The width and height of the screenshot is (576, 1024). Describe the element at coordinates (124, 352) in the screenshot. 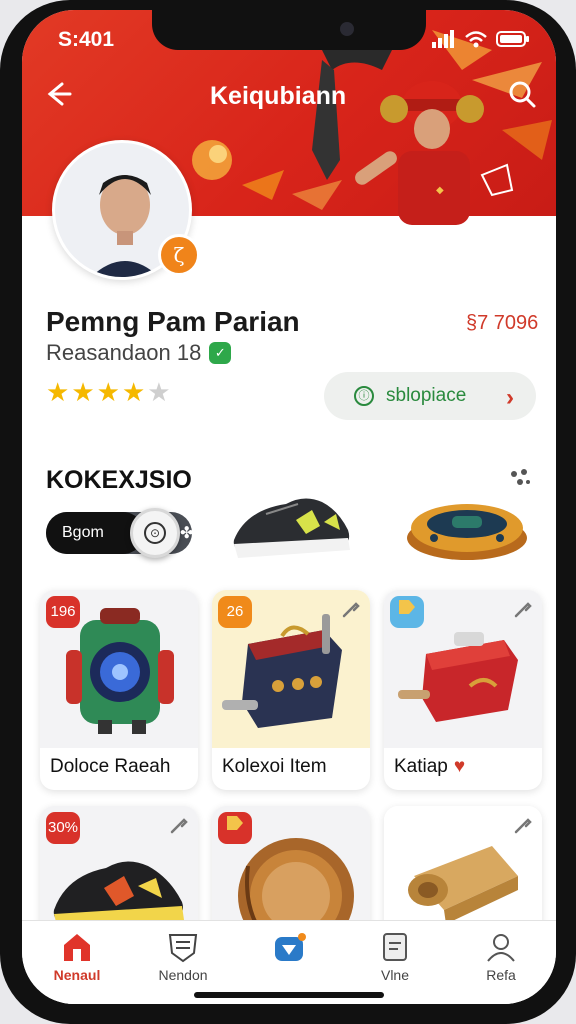

I see `profile-subtitle-text: Reasandaon 18` at that location.